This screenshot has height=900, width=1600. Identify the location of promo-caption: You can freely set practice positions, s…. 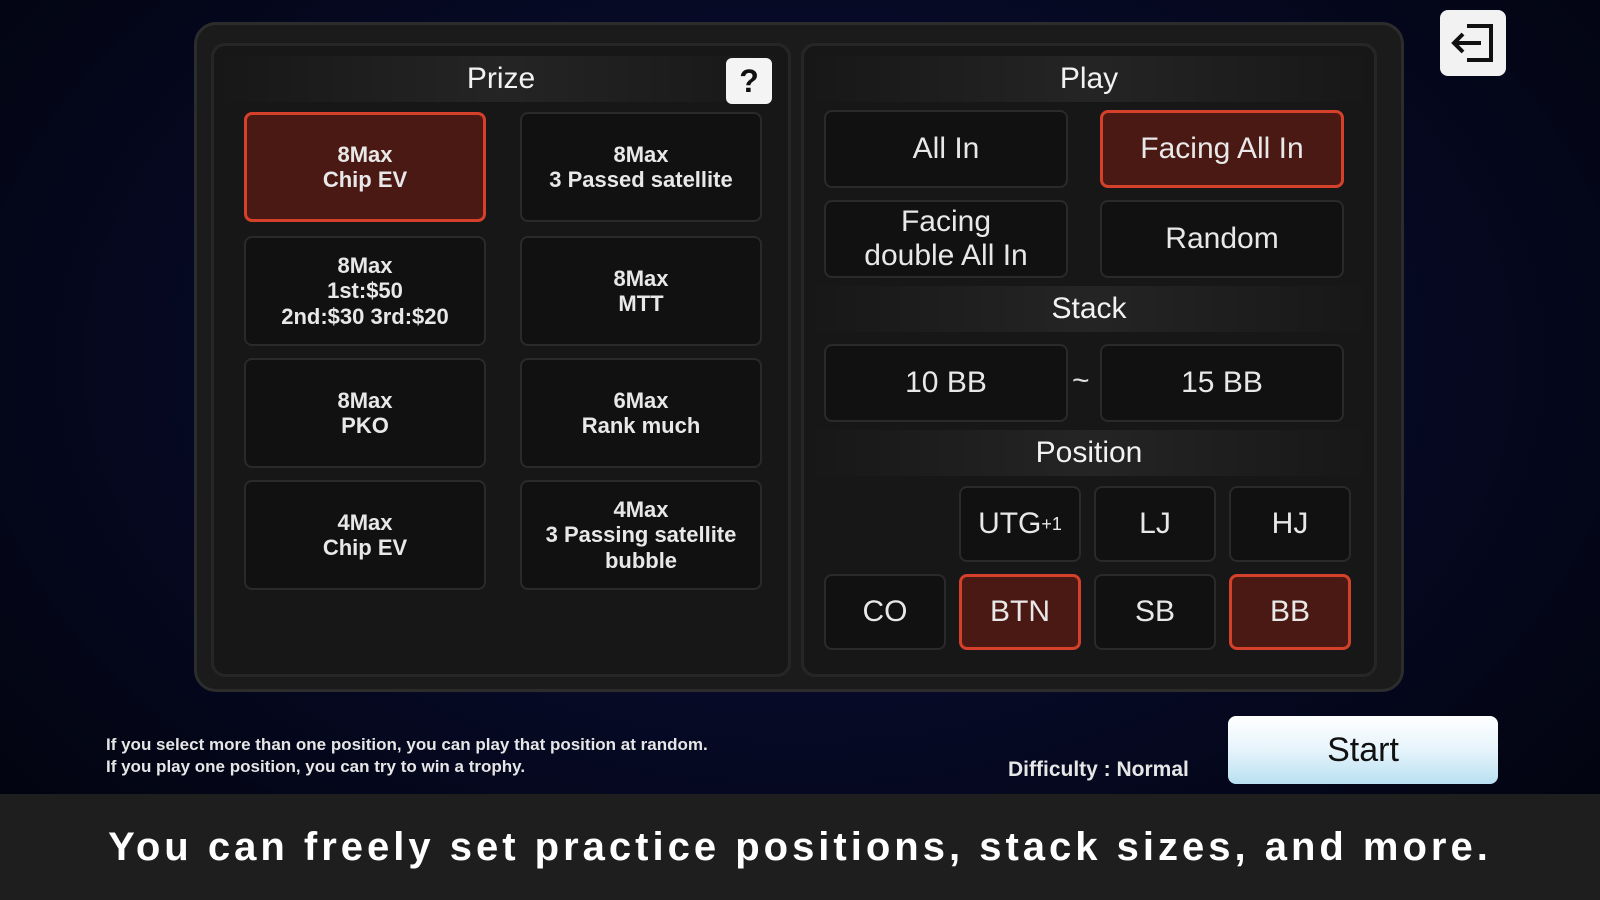
(800, 847).